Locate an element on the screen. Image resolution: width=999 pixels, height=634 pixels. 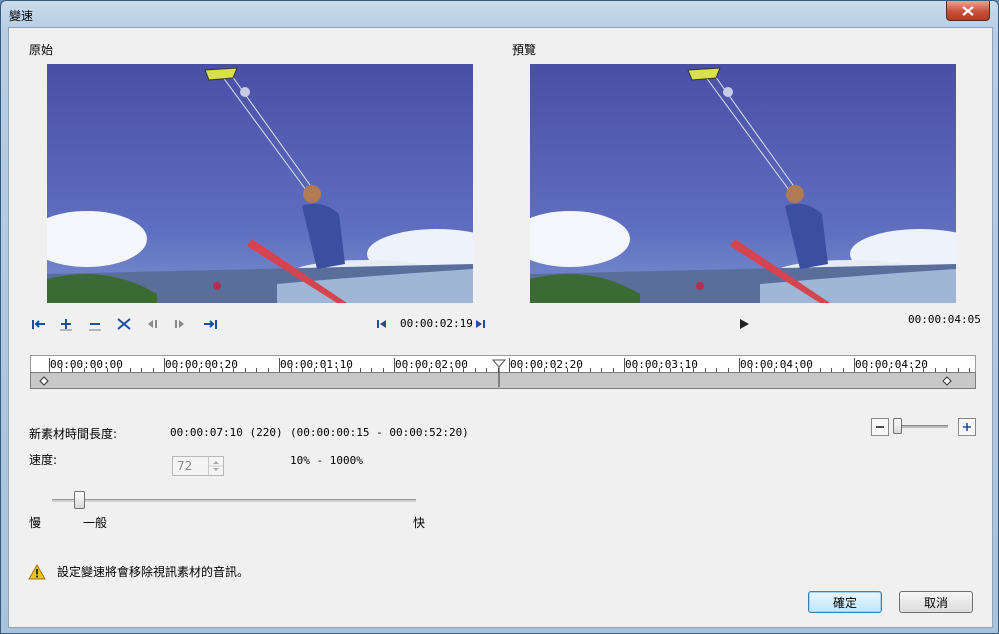
mark-in-button is located at coordinates (39, 324).